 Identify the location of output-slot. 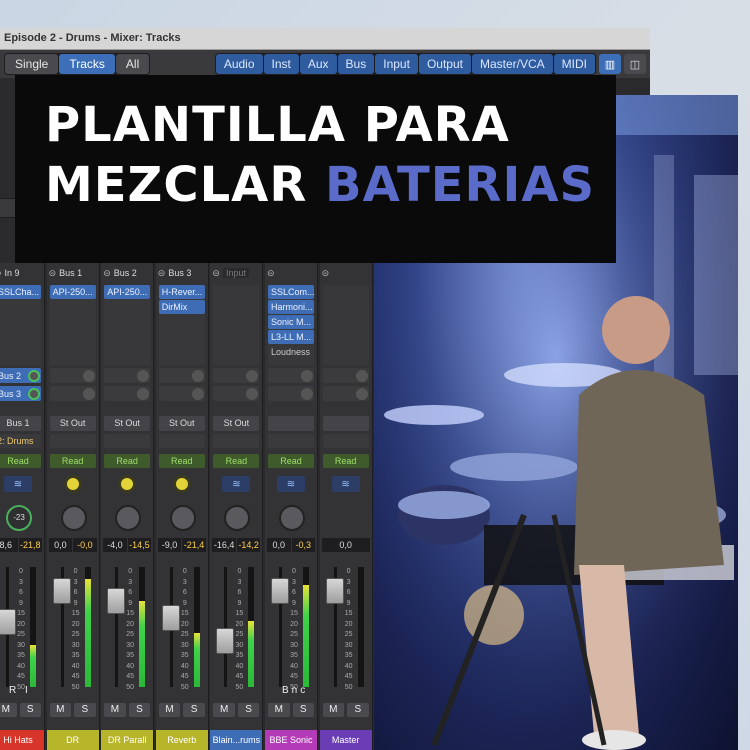
(345, 423).